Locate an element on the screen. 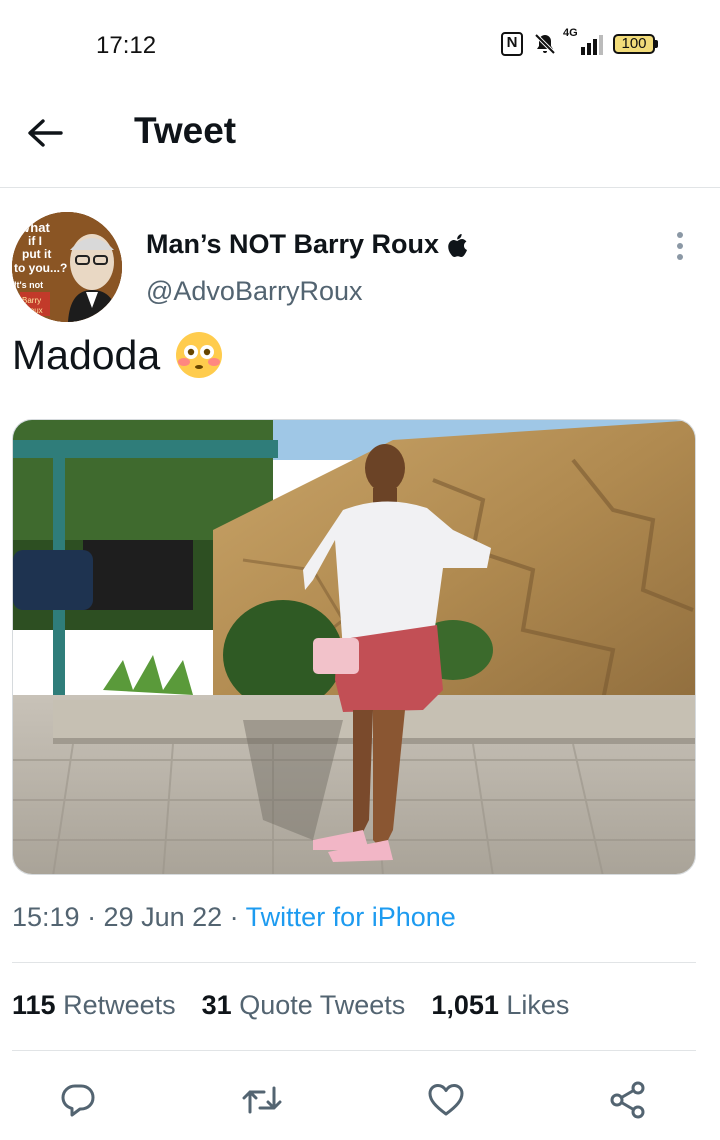  tweet-body: Madoda is located at coordinates (86, 354).